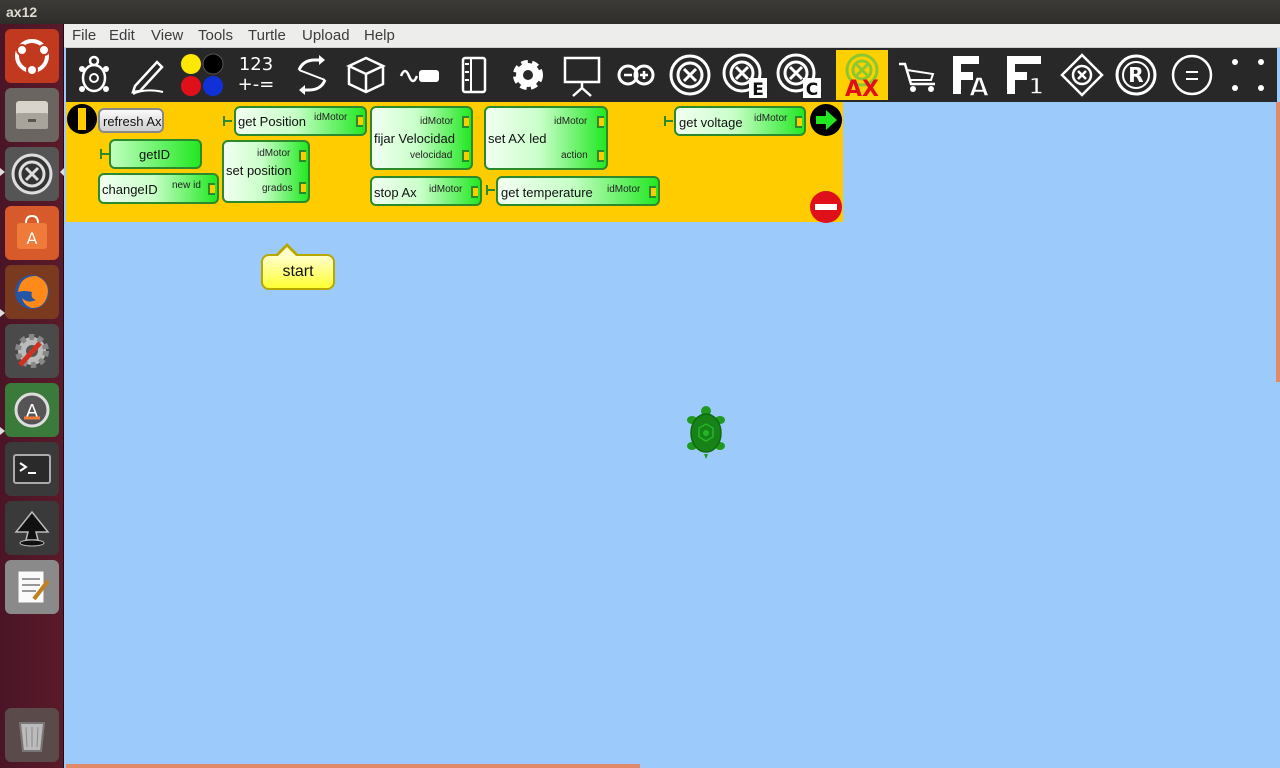 The height and width of the screenshot is (768, 1280). I want to click on fijar-velocidad-label: fijar Velocidad, so click(414, 138).